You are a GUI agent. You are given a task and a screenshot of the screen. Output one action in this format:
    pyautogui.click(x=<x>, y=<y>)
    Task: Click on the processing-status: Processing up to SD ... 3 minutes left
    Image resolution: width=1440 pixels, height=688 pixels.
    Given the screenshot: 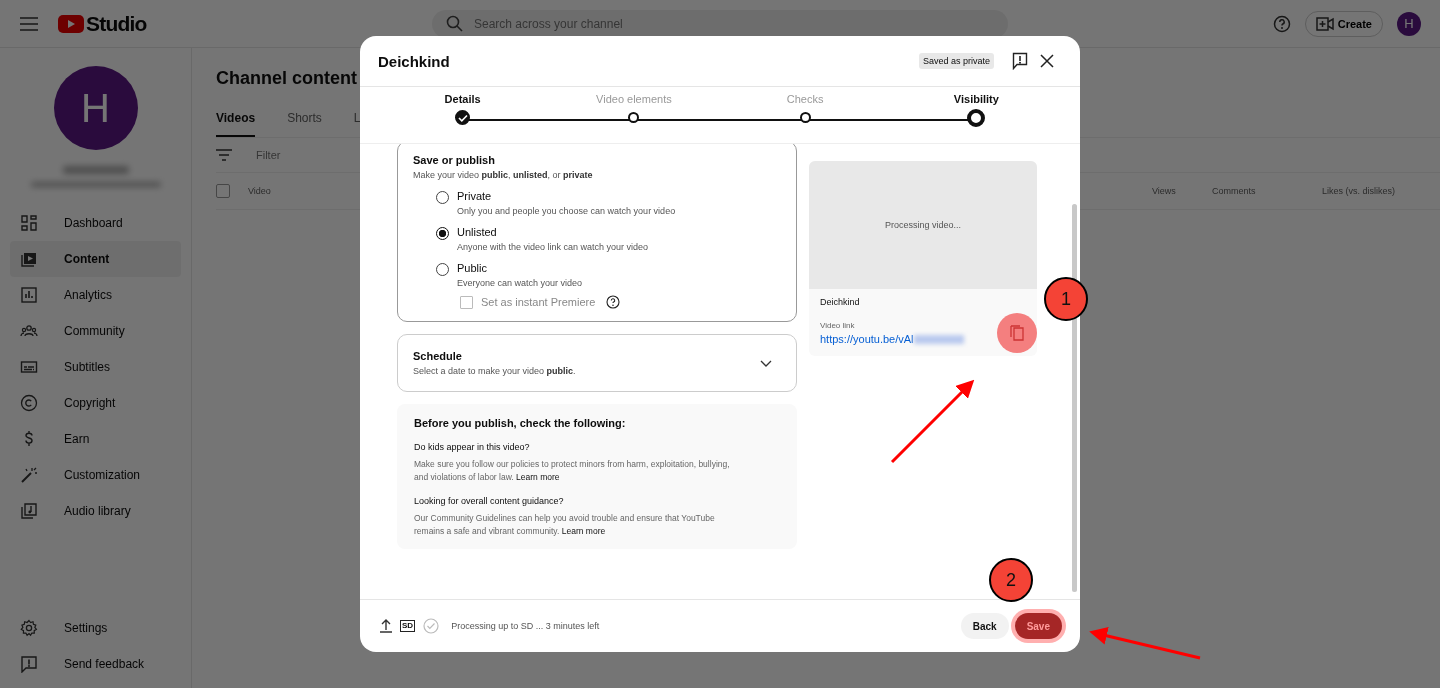 What is the action you would take?
    pyautogui.click(x=525, y=626)
    